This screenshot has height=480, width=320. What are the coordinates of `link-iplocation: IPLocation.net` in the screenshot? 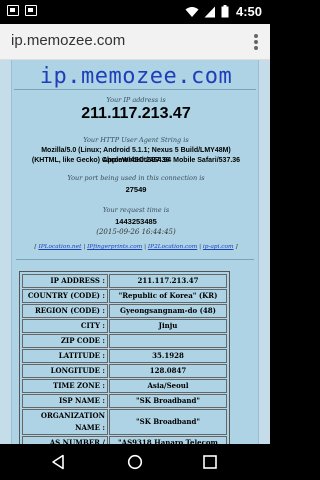 It's located at (59, 247).